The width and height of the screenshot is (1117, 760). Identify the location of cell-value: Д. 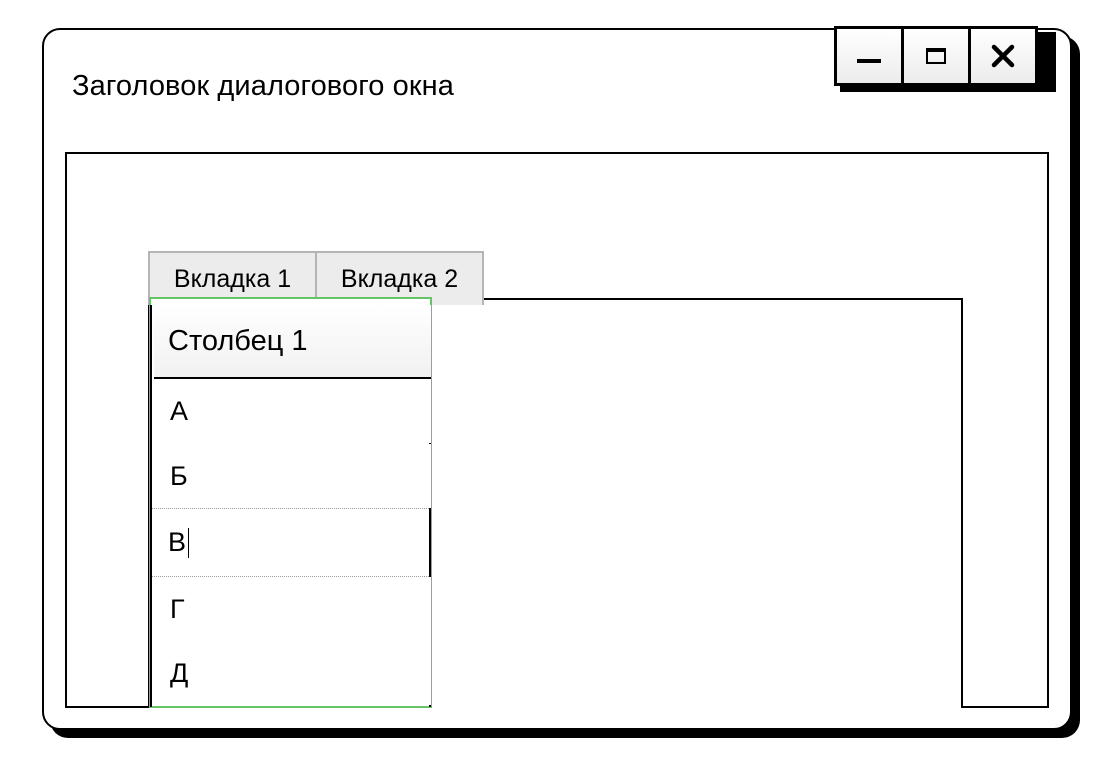
(179, 672).